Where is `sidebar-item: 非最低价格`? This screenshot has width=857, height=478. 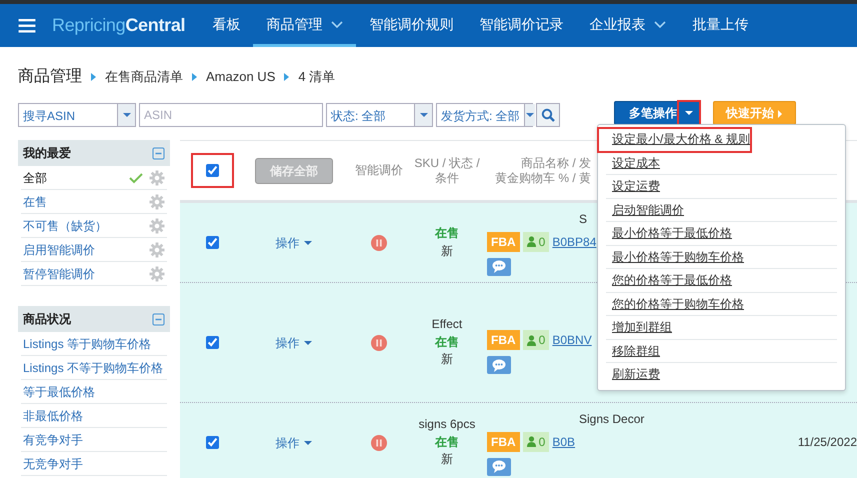 sidebar-item: 非最低价格 is located at coordinates (94, 416).